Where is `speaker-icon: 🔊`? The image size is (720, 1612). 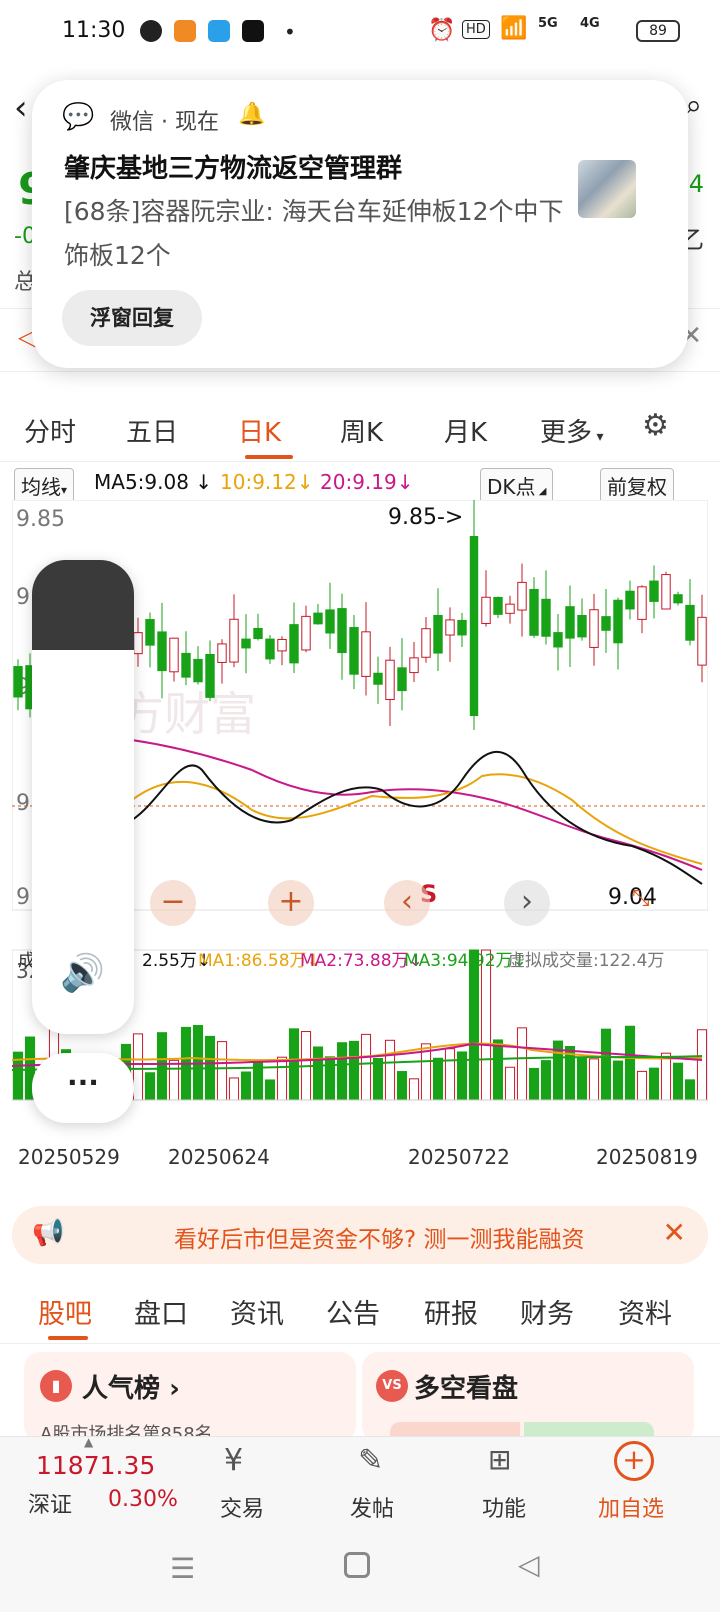 speaker-icon: 🔊 is located at coordinates (82, 973).